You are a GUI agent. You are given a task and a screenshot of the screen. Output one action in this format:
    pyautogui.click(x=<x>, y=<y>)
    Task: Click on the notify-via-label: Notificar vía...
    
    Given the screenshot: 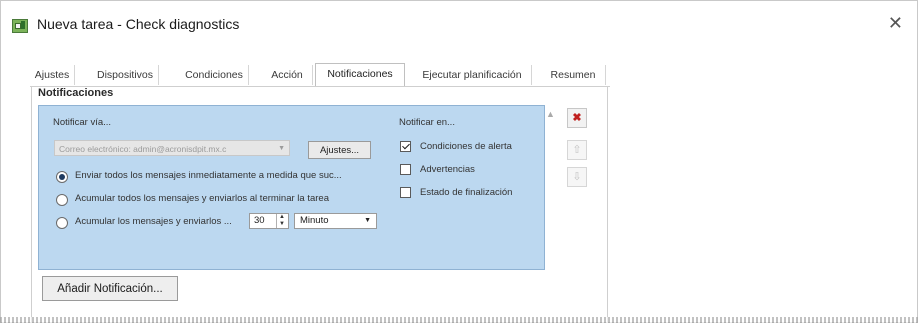 What is the action you would take?
    pyautogui.click(x=82, y=122)
    